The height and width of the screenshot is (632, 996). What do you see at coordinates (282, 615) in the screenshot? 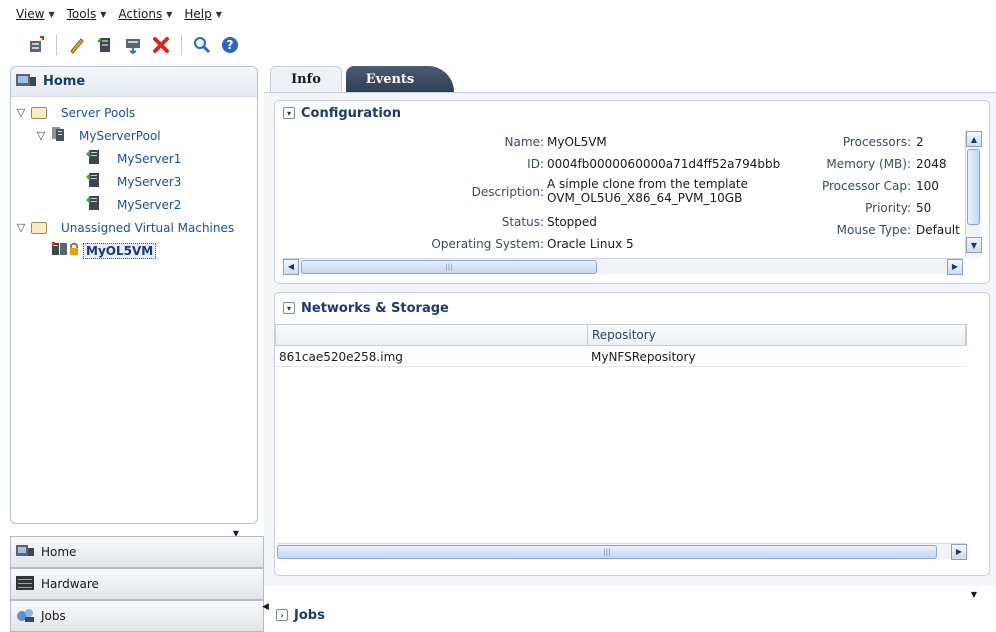
I see `expand-chevron-icon: ›` at bounding box center [282, 615].